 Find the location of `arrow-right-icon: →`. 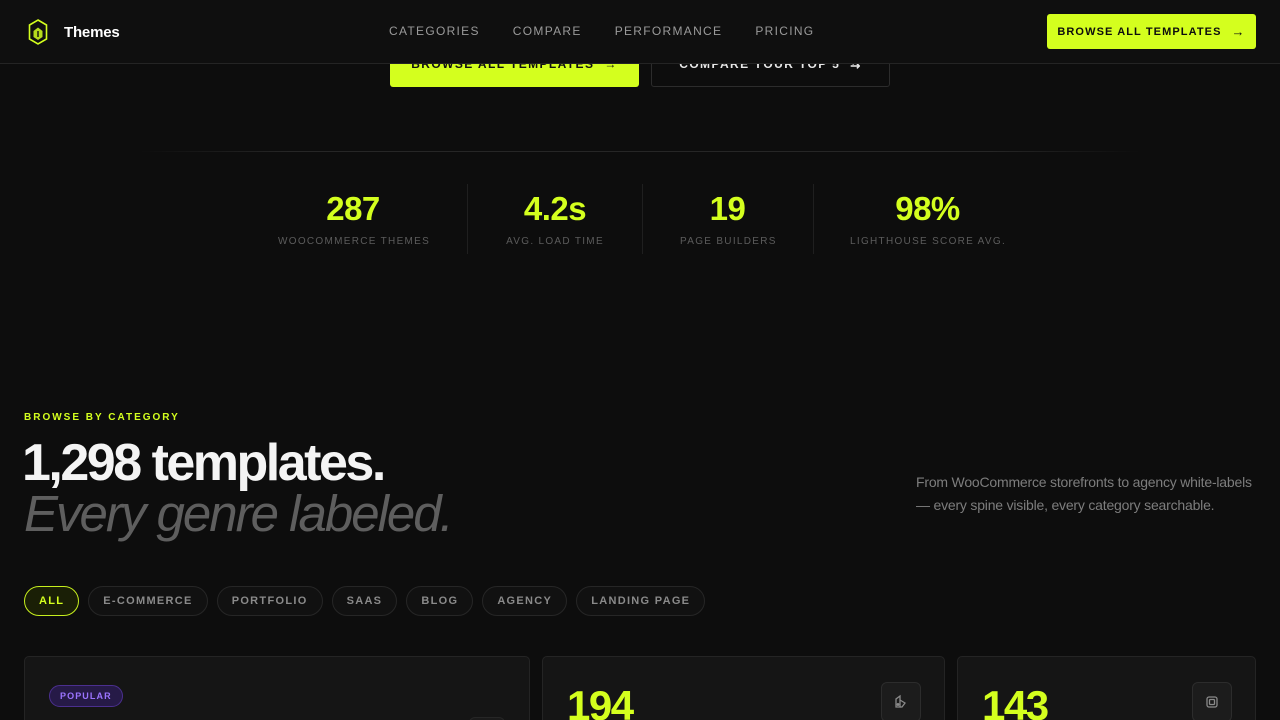

arrow-right-icon: → is located at coordinates (1238, 31).